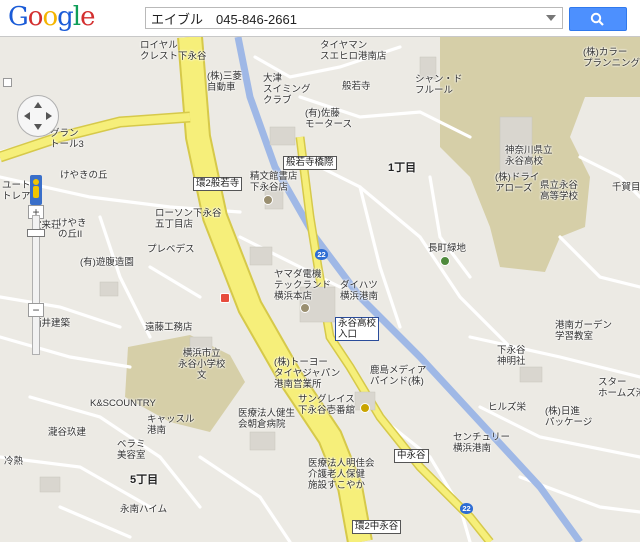 The width and height of the screenshot is (640, 542). Describe the element at coordinates (327, 405) in the screenshot. I see `label-sungrace: サングレイス 下永谷壱番舘` at that location.